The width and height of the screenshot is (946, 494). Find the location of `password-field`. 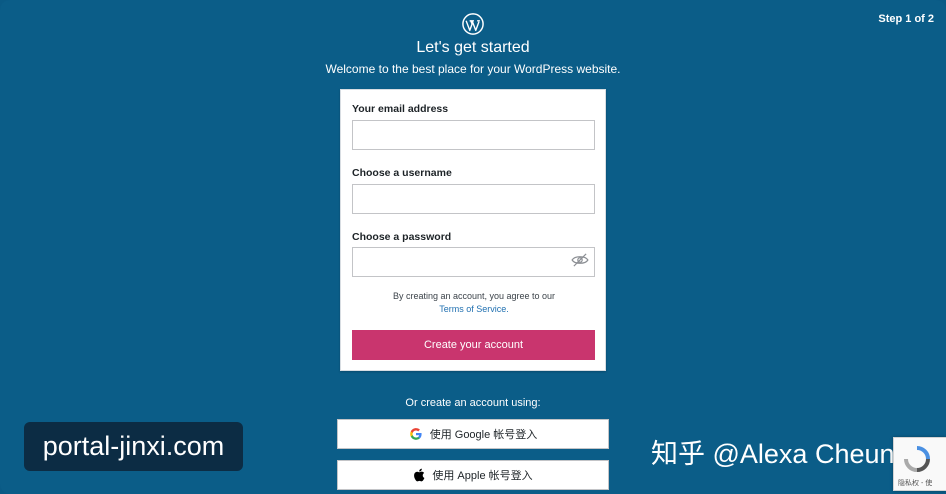

password-field is located at coordinates (473, 262).